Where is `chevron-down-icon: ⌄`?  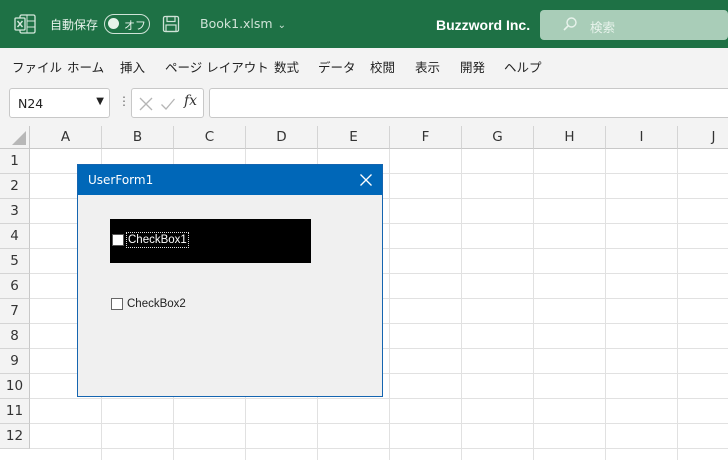
chevron-down-icon: ⌄ is located at coordinates (281, 25).